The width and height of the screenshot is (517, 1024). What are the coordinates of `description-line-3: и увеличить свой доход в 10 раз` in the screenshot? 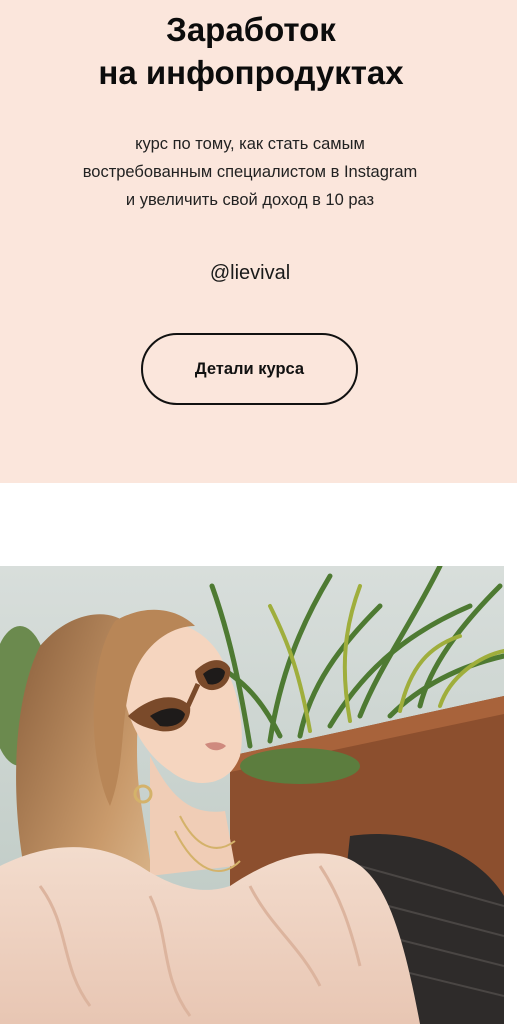 It's located at (250, 200).